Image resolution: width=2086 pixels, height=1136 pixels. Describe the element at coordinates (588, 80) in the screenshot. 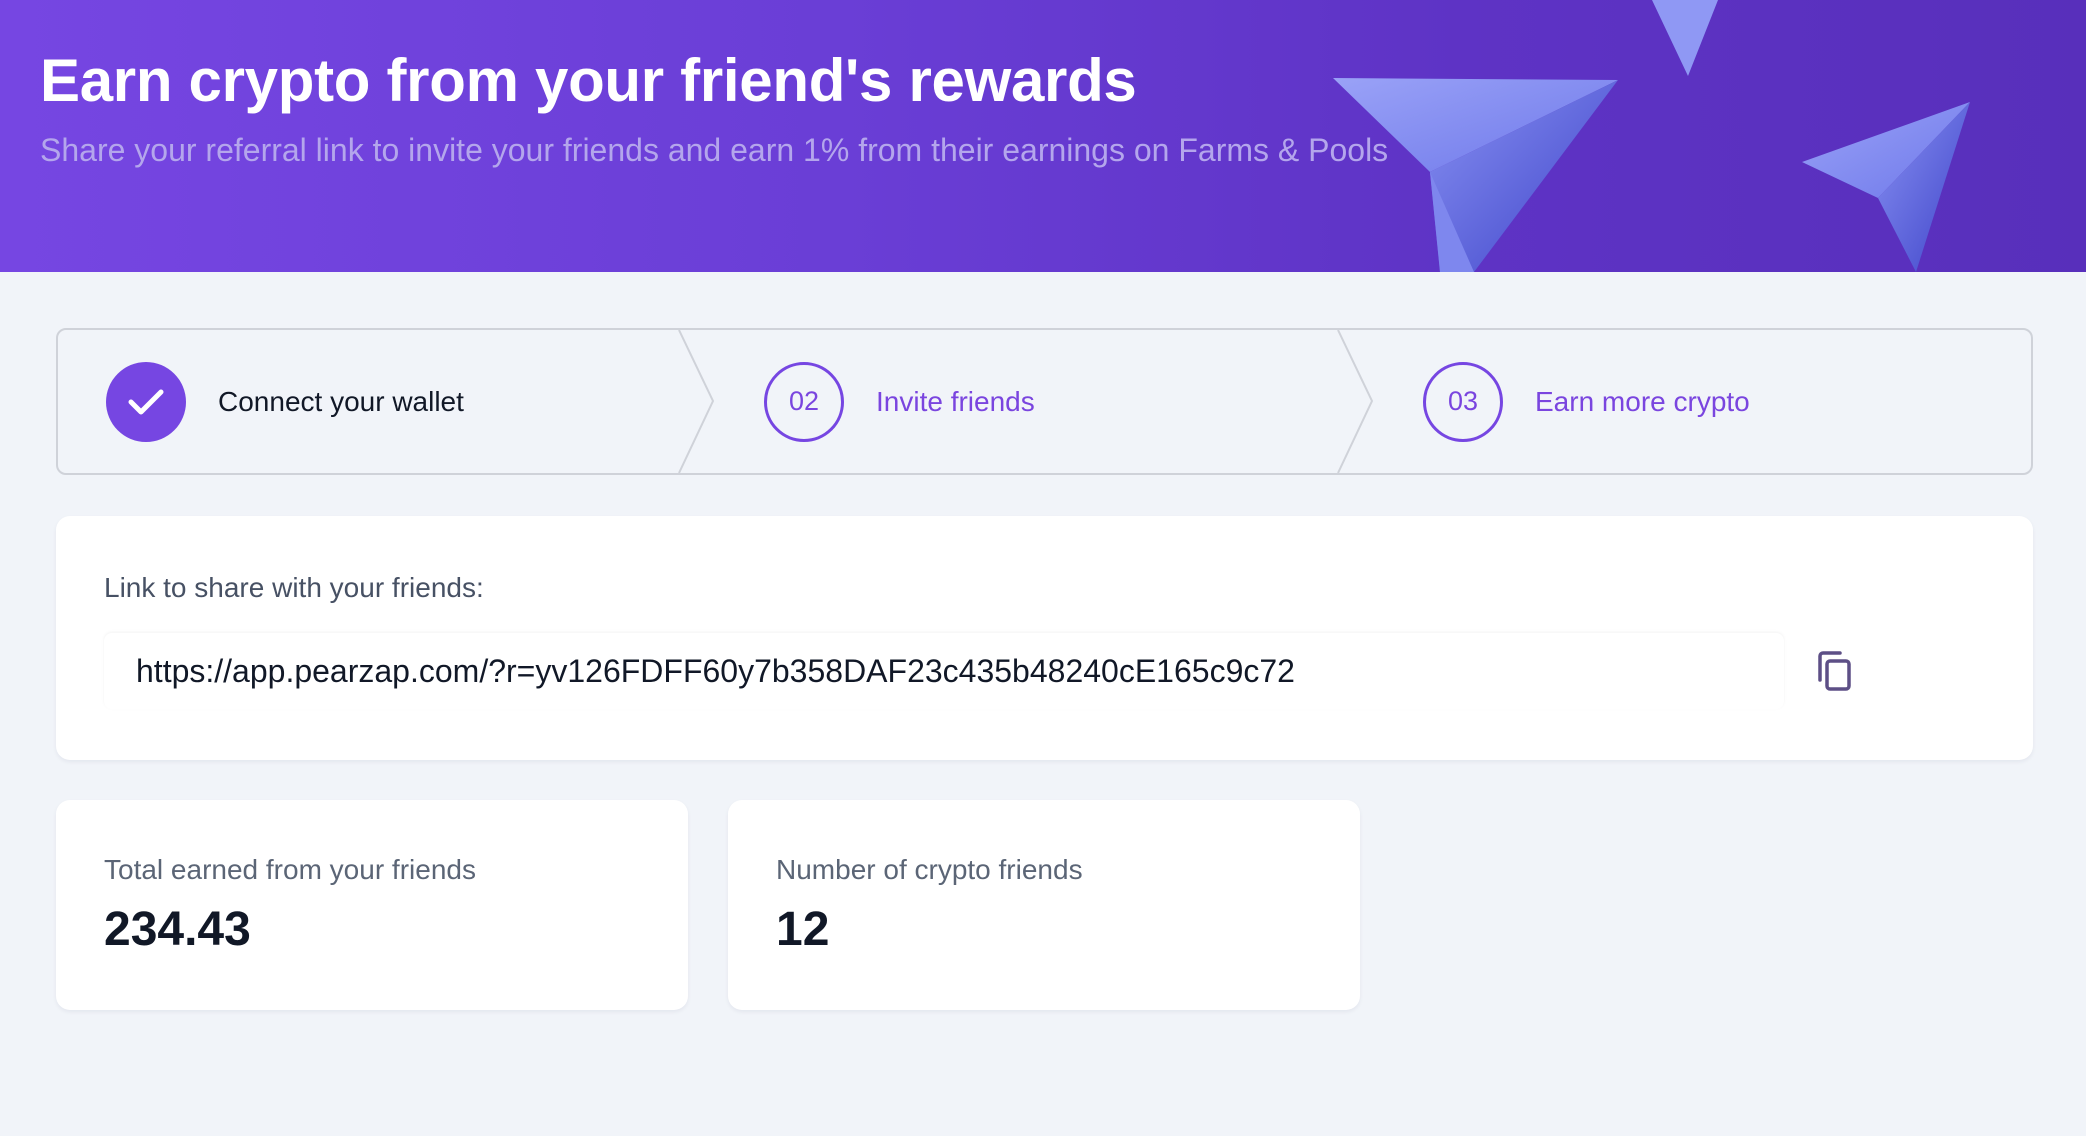

I see `page-title: Earn crypto from your friend's rewards` at that location.